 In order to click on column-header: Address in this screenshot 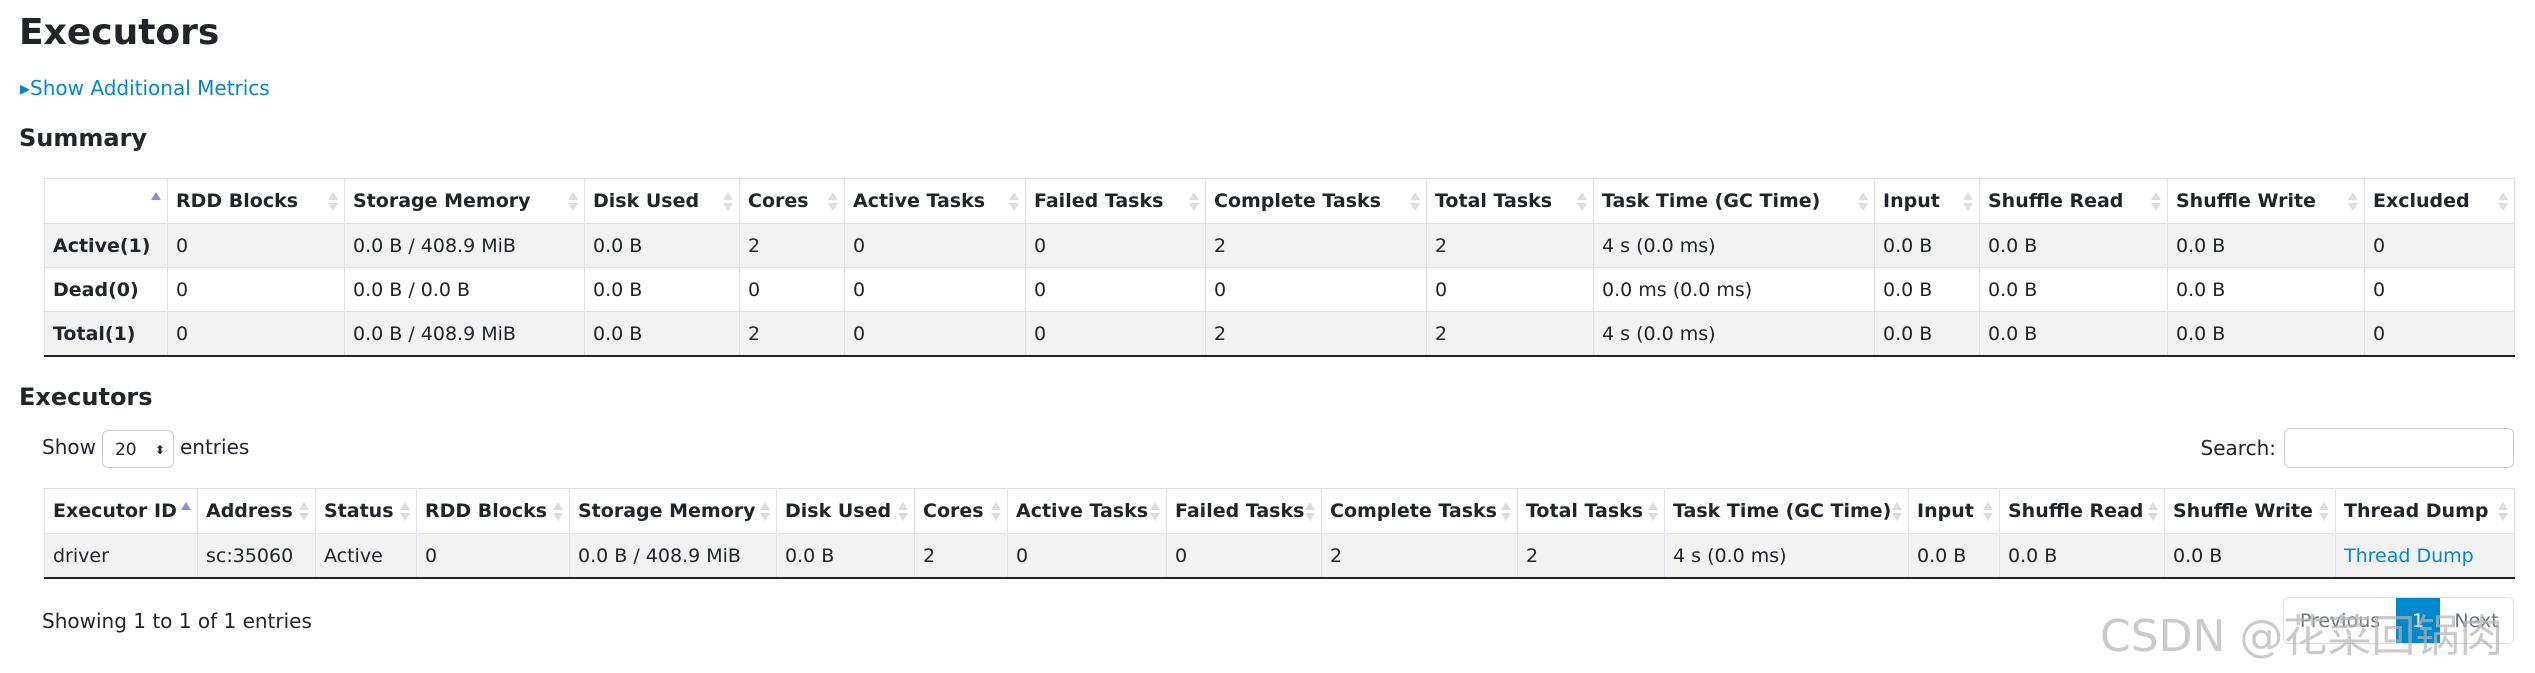, I will do `click(256, 511)`.